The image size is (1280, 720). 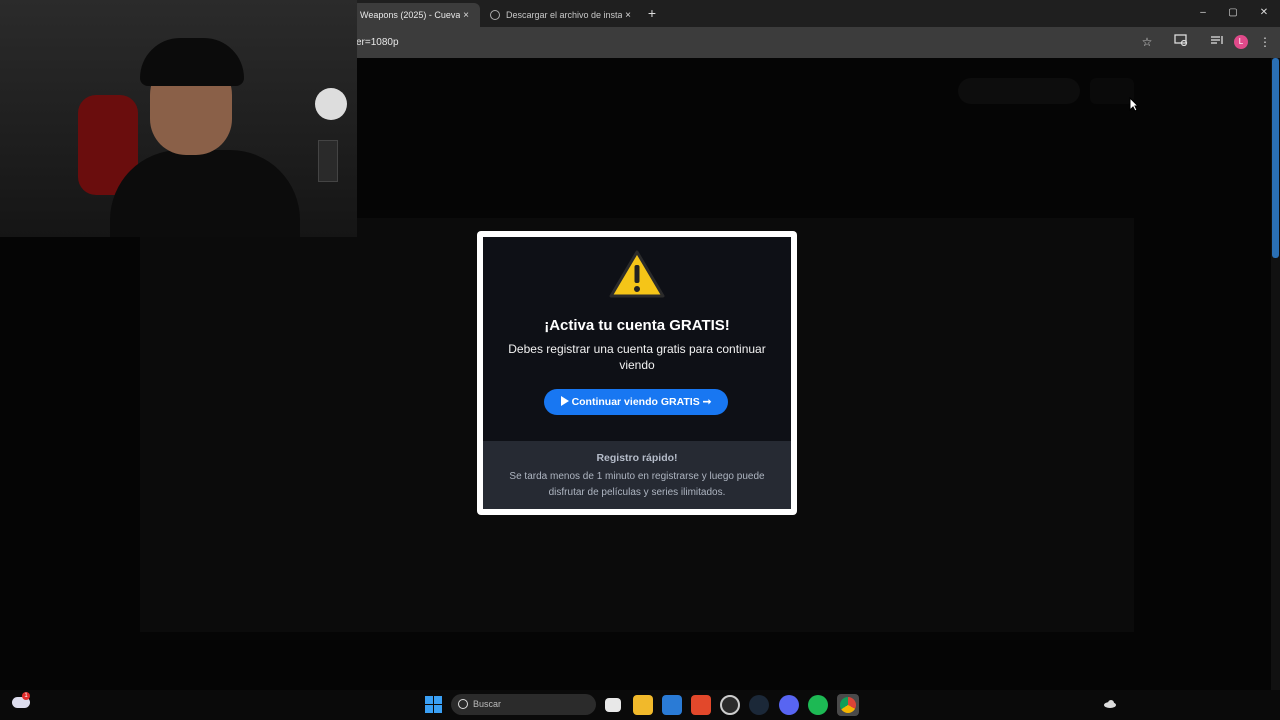 I want to click on streamer-body, so click(x=205, y=193).